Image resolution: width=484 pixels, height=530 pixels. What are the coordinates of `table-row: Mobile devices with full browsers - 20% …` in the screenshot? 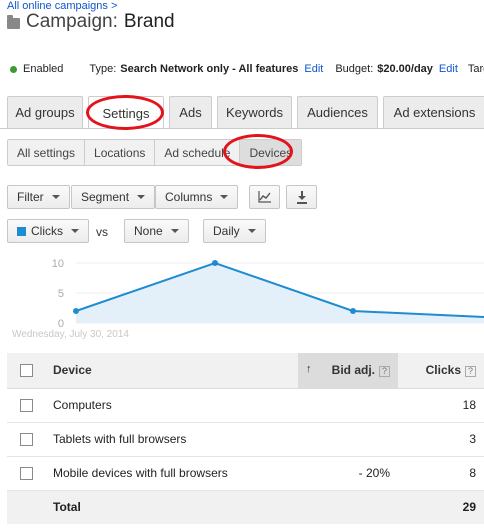 It's located at (245, 473).